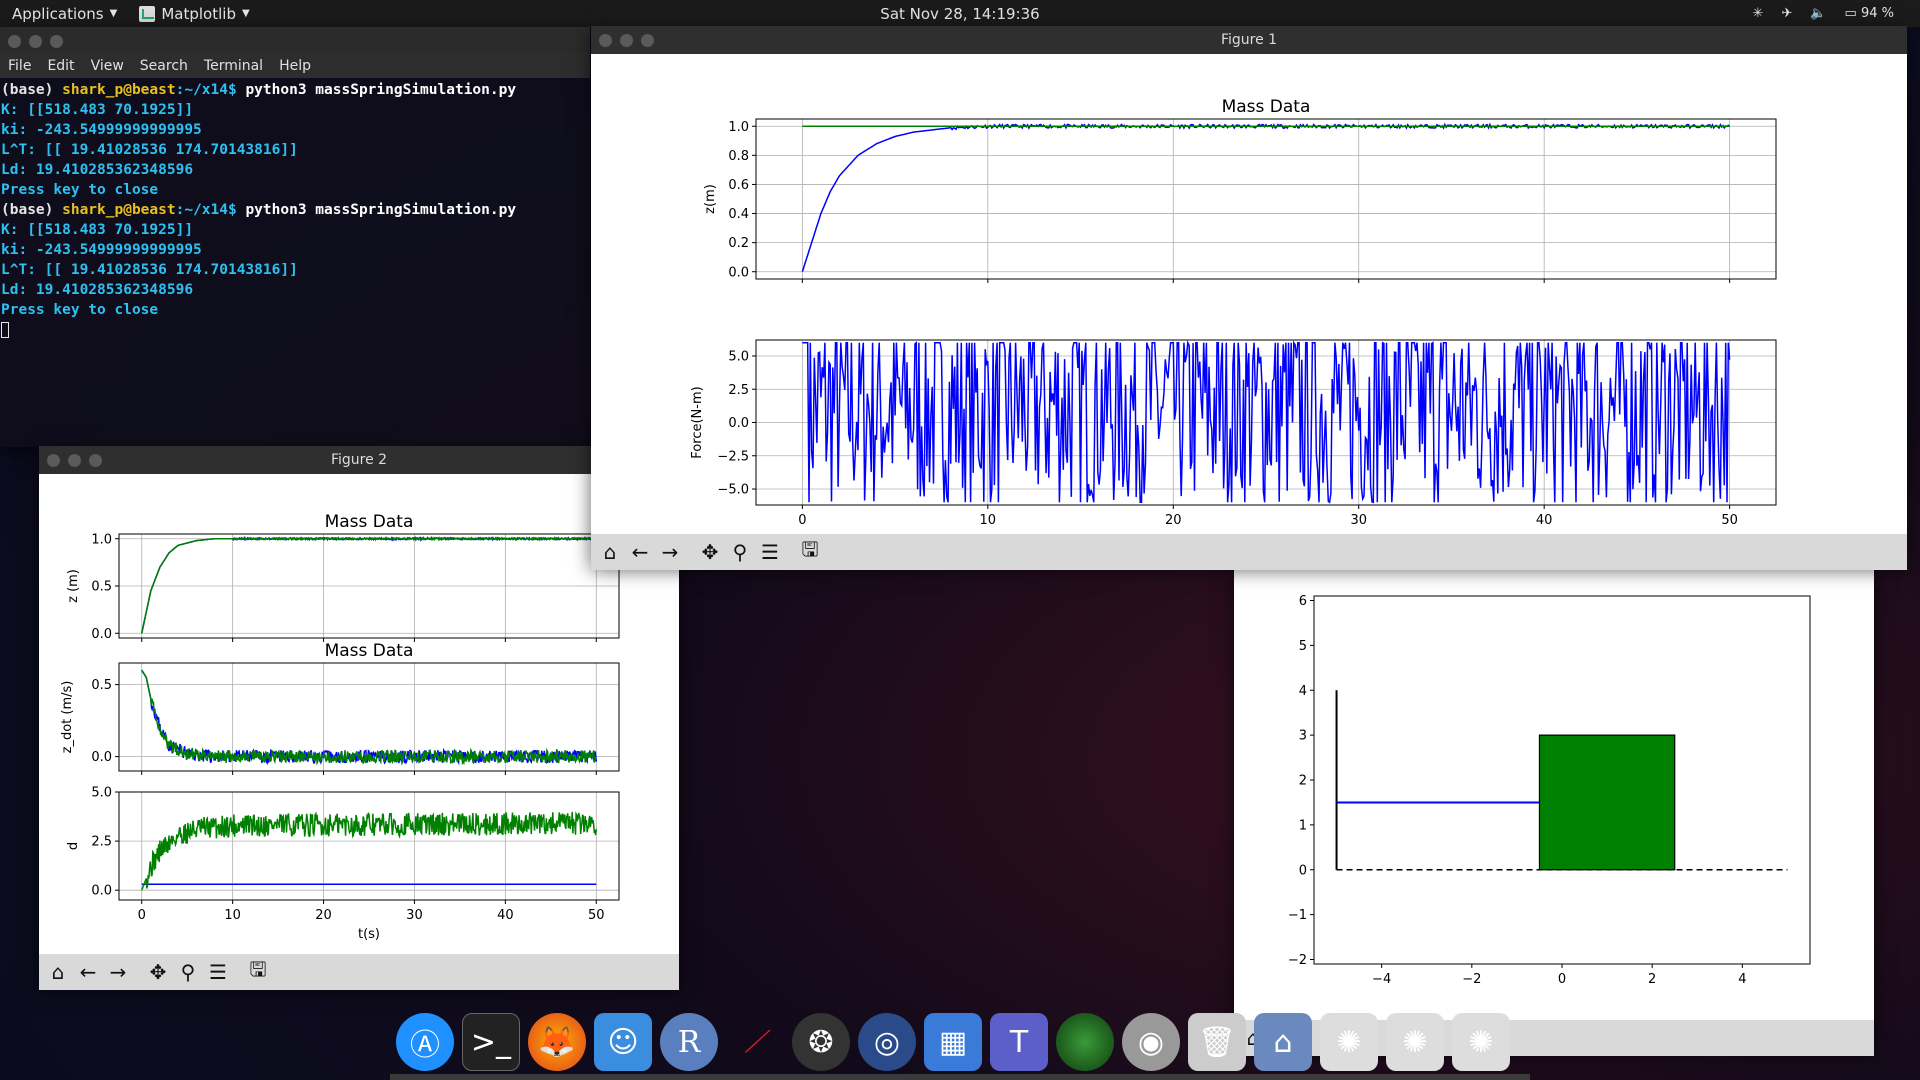  Describe the element at coordinates (1481, 1042) in the screenshot. I see `matplotlib-3-icon: ✺` at that location.